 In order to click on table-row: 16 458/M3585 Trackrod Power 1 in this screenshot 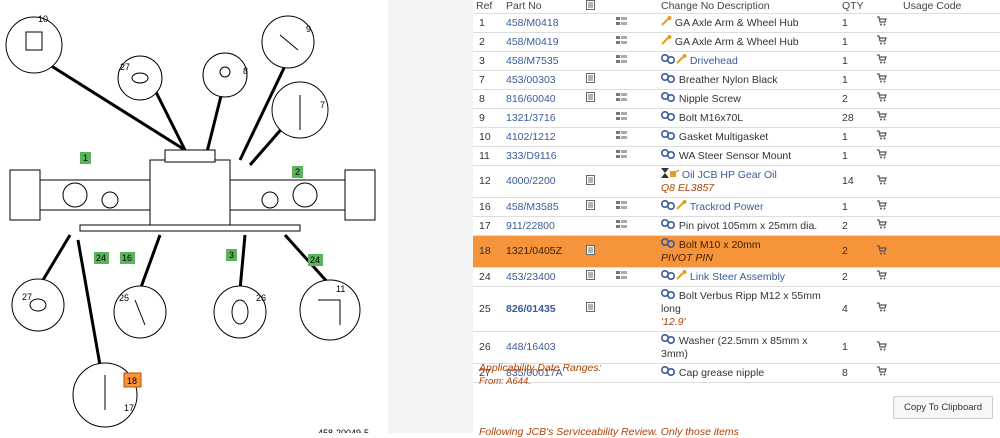, I will do `click(736, 207)`.